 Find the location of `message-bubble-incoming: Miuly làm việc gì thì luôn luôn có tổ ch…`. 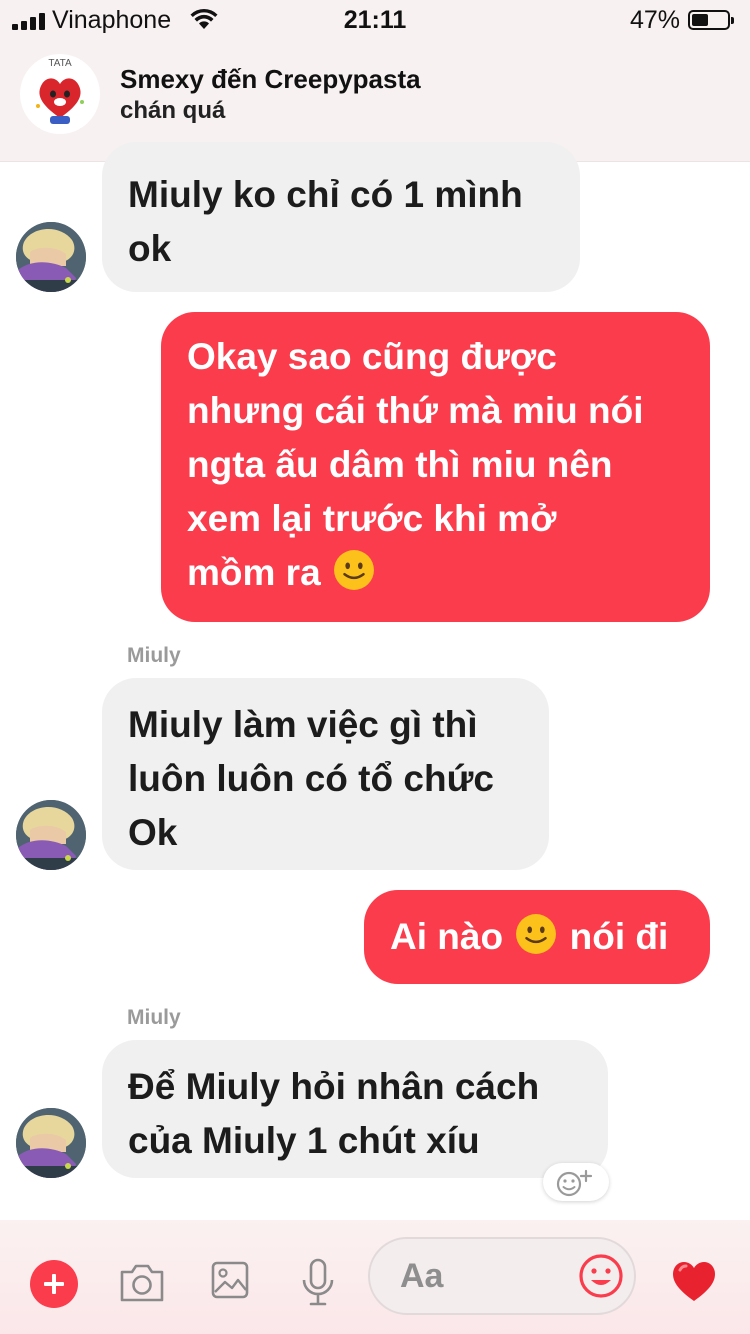

message-bubble-incoming: Miuly làm việc gì thì luôn luôn có tổ ch… is located at coordinates (325, 774).